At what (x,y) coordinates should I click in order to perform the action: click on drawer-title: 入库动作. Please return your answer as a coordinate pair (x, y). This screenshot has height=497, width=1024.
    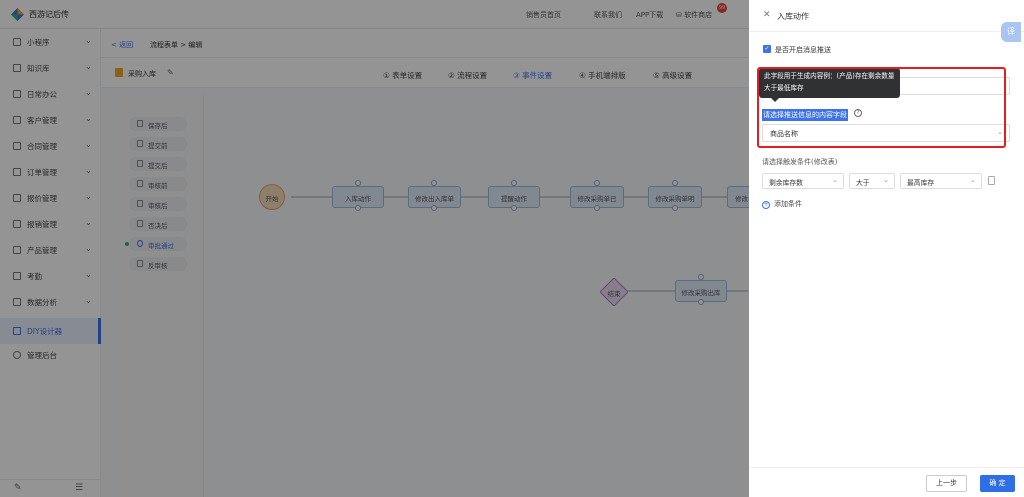
    Looking at the image, I should click on (793, 16).